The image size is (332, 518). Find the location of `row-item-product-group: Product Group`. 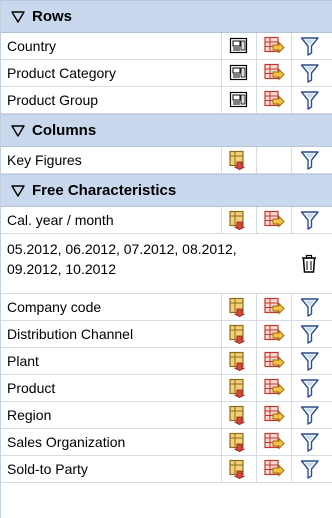

row-item-product-group: Product Group is located at coordinates (166, 100).